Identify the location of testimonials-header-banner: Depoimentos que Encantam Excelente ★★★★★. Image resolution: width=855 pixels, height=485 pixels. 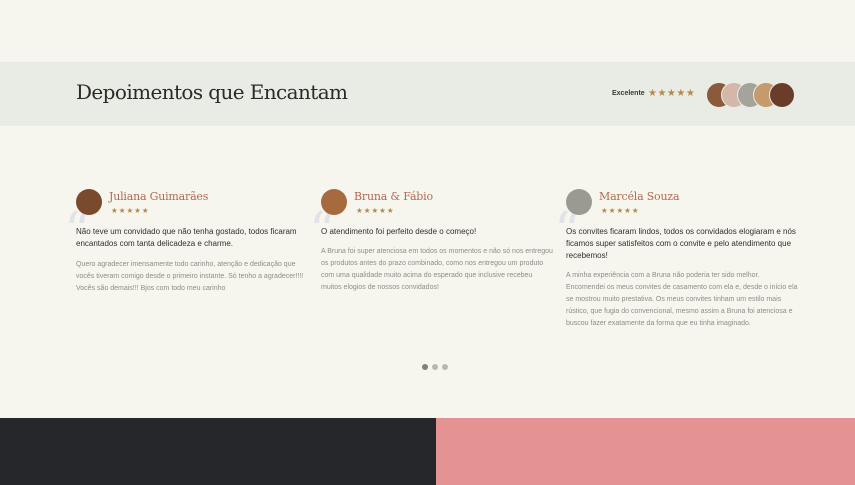
(427, 94).